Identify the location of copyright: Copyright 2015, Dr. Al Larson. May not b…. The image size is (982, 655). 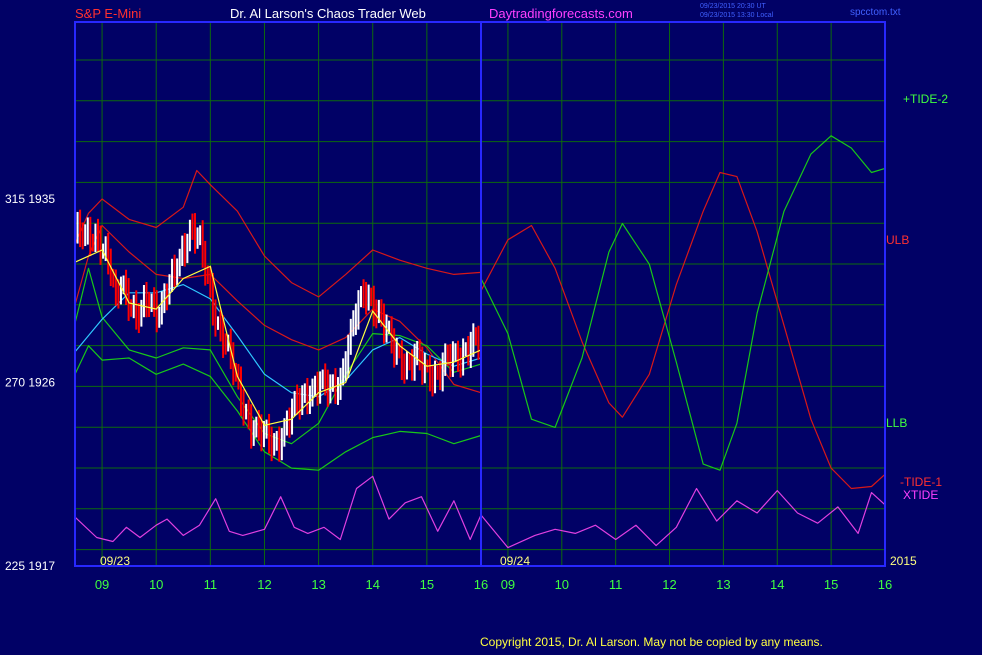
(651, 642).